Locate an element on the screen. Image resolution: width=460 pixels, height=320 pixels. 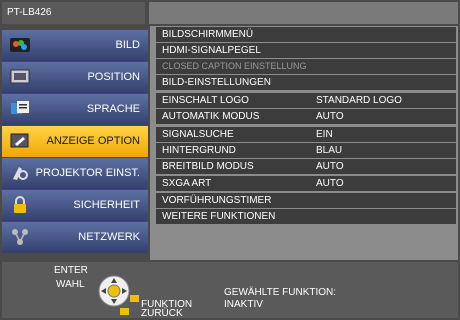
sidebar-item-anzeige-option: ANZEIGE OPTION is located at coordinates (75, 141).